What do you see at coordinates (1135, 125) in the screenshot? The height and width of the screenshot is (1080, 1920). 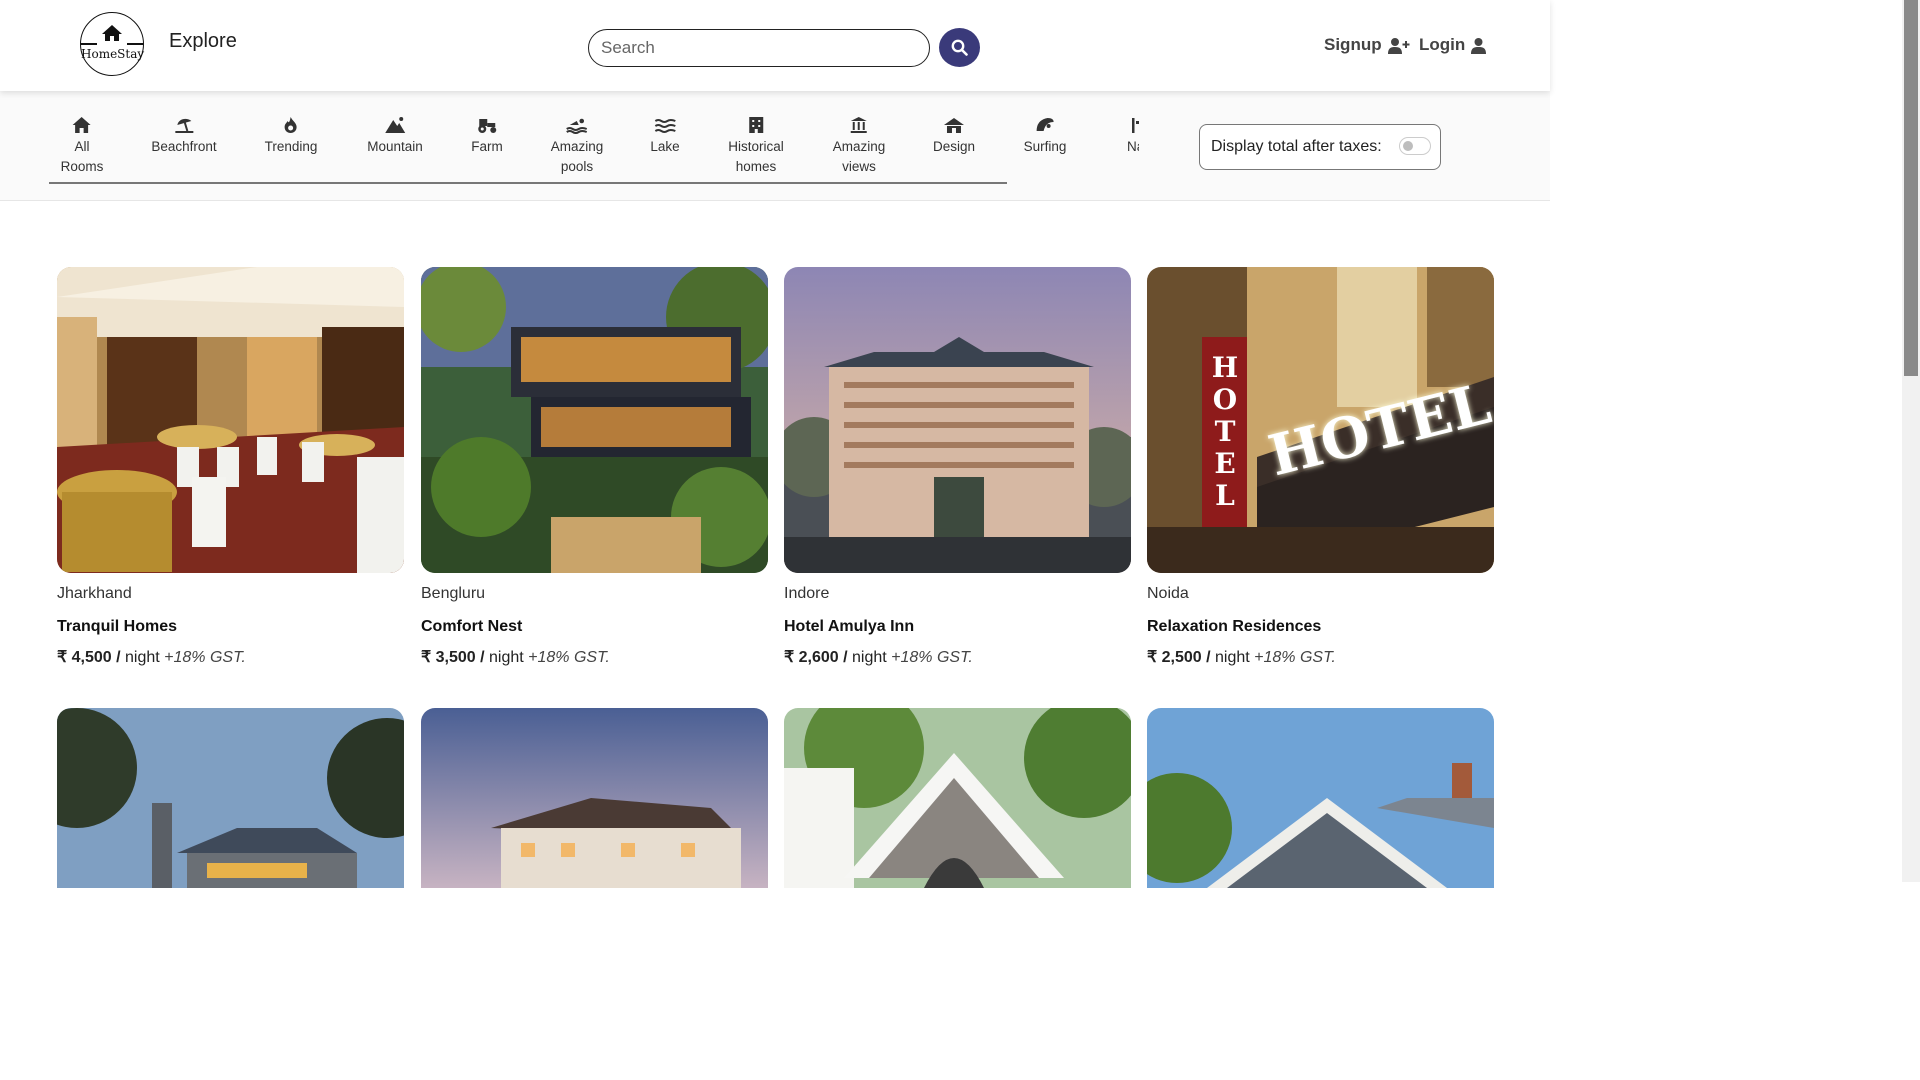 I see `campground-icon` at bounding box center [1135, 125].